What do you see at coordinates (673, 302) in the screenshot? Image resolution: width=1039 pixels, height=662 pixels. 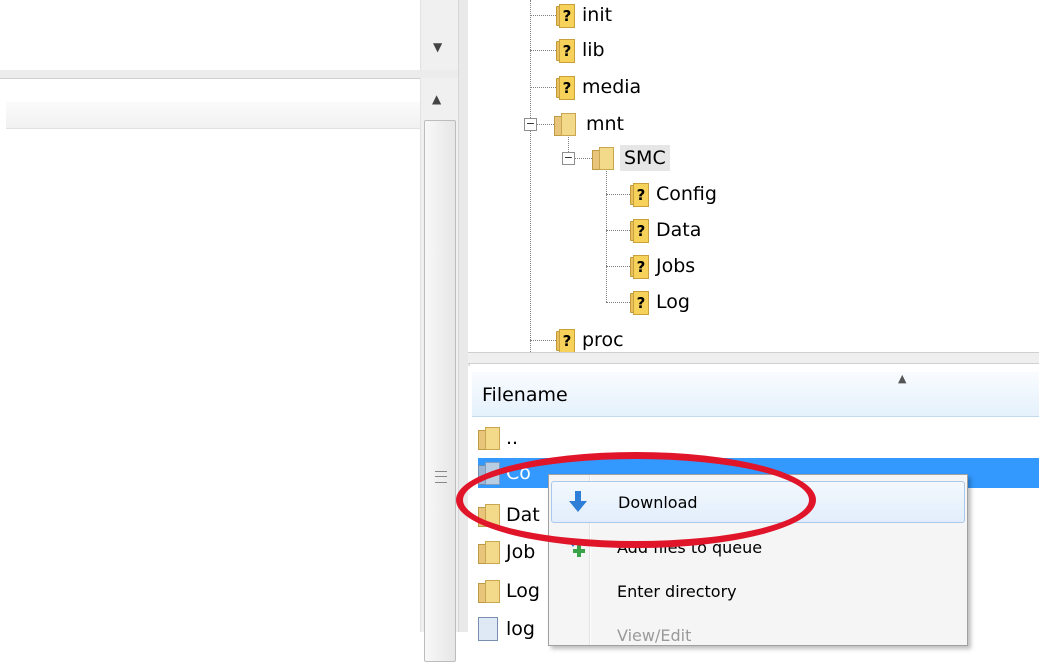 I see `tree-item-label: Log` at bounding box center [673, 302].